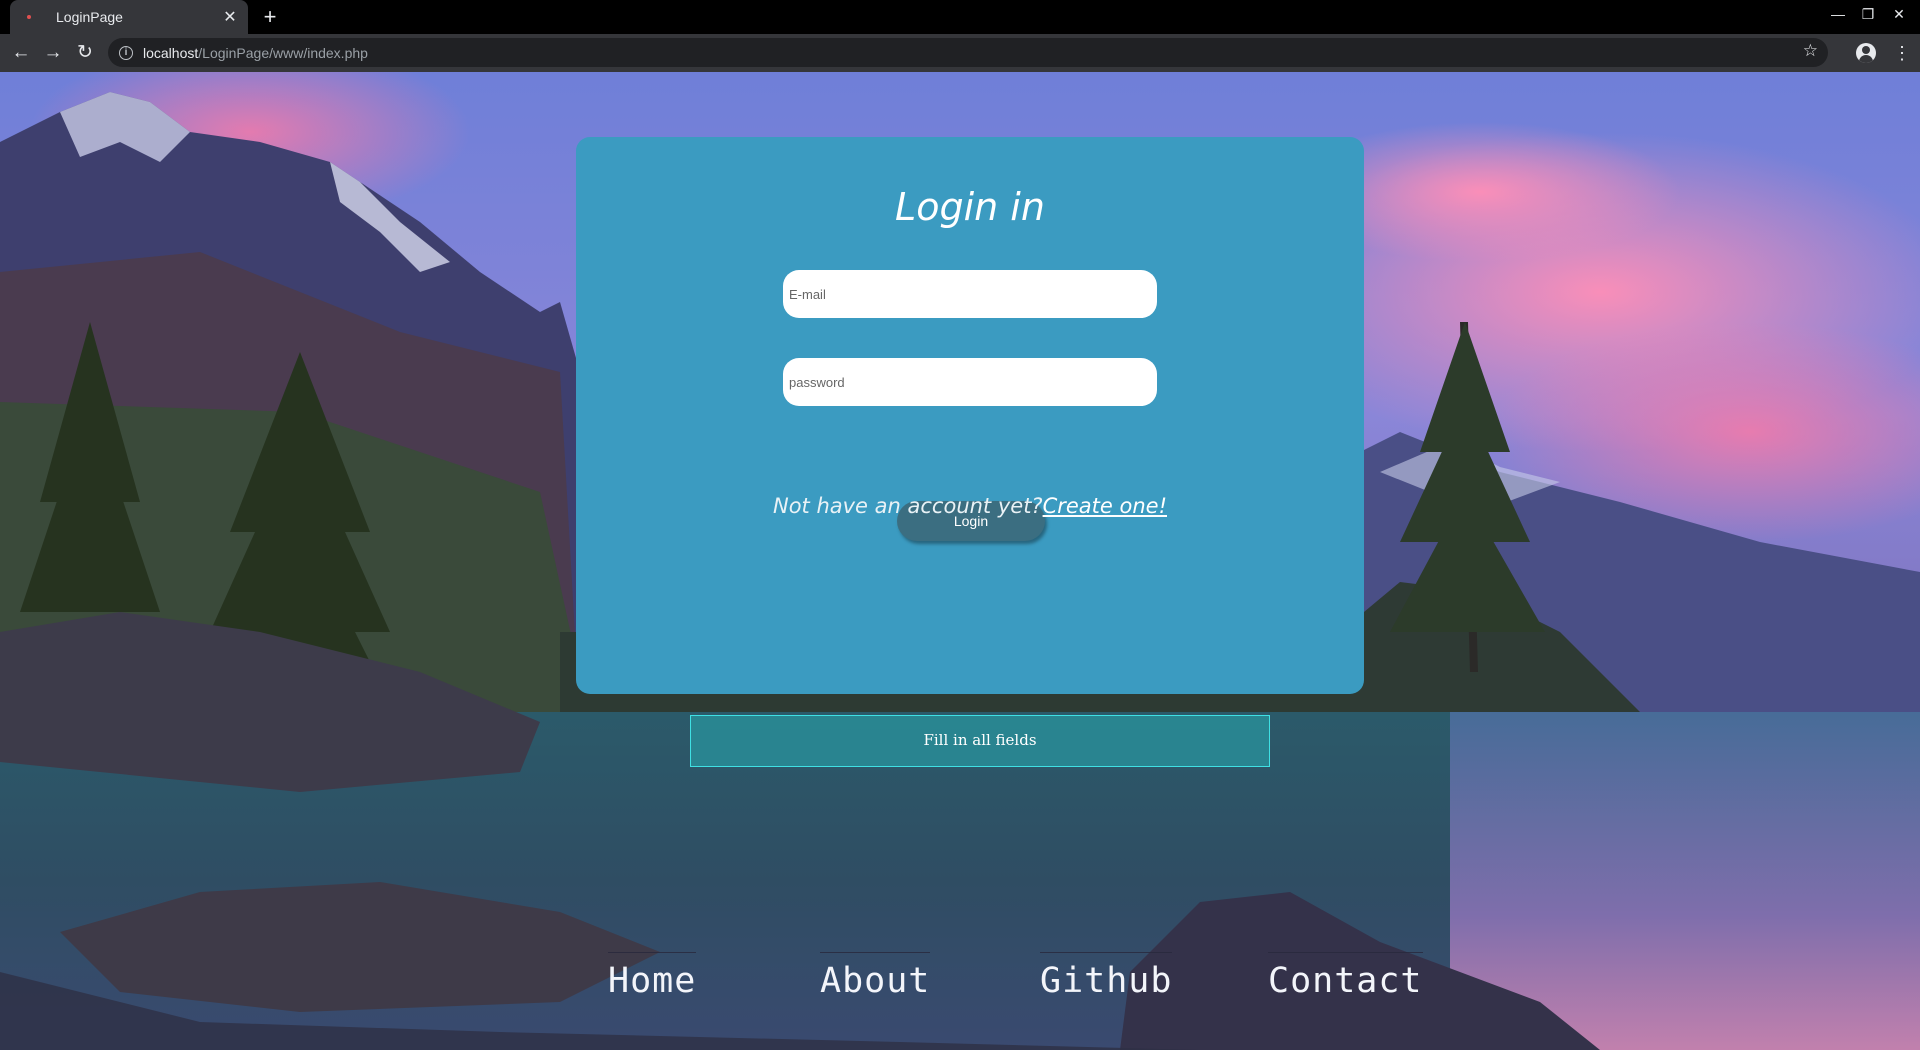 This screenshot has width=1920, height=1050. I want to click on profile-icon, so click(1866, 53).